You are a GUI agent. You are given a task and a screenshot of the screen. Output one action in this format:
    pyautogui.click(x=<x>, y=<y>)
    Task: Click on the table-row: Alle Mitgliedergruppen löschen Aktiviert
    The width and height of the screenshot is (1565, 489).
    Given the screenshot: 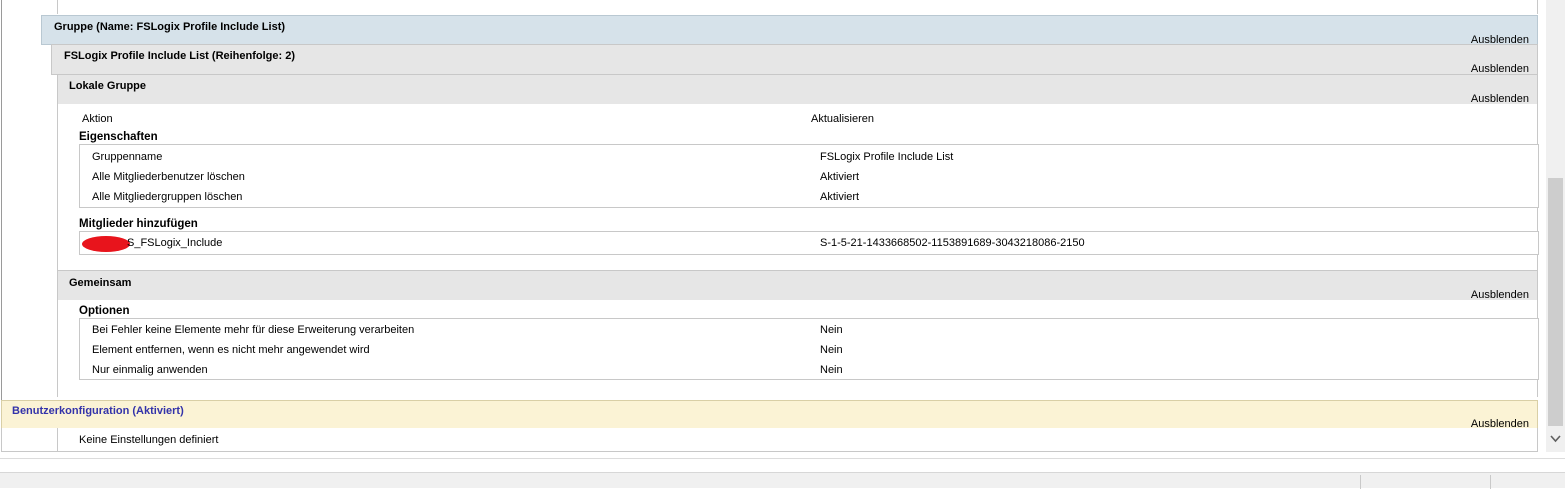 What is the action you would take?
    pyautogui.click(x=809, y=199)
    